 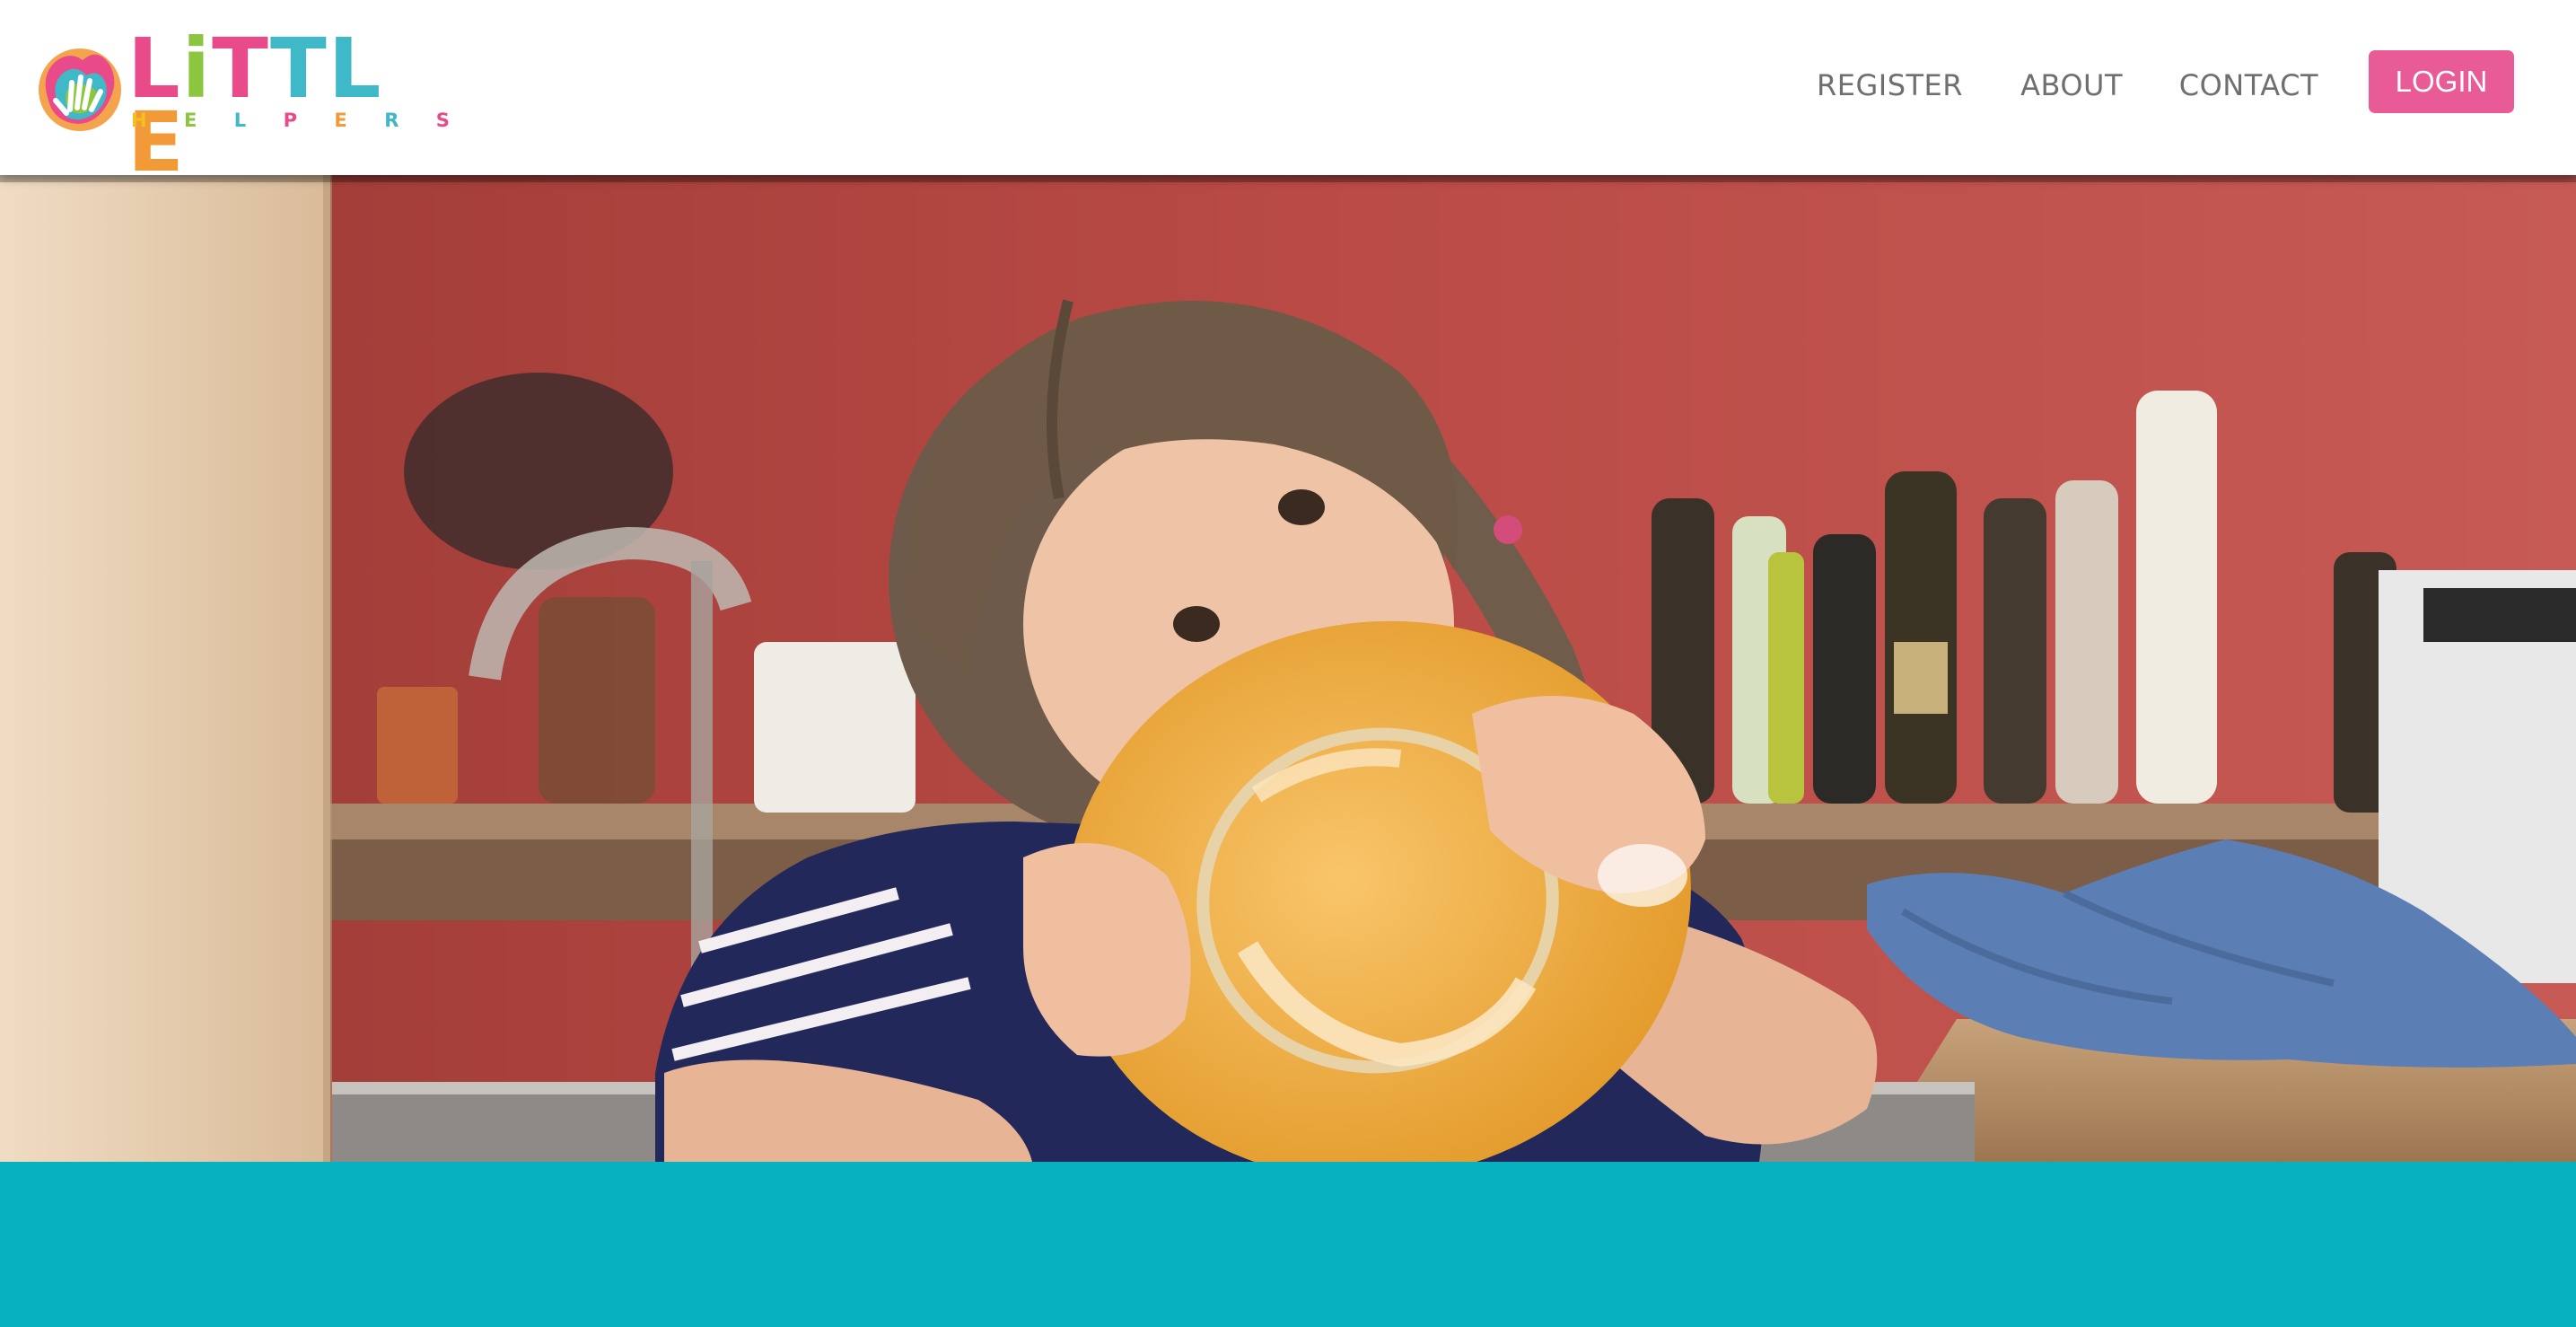 What do you see at coordinates (139, 121) in the screenshot?
I see `tagline-letter: H` at bounding box center [139, 121].